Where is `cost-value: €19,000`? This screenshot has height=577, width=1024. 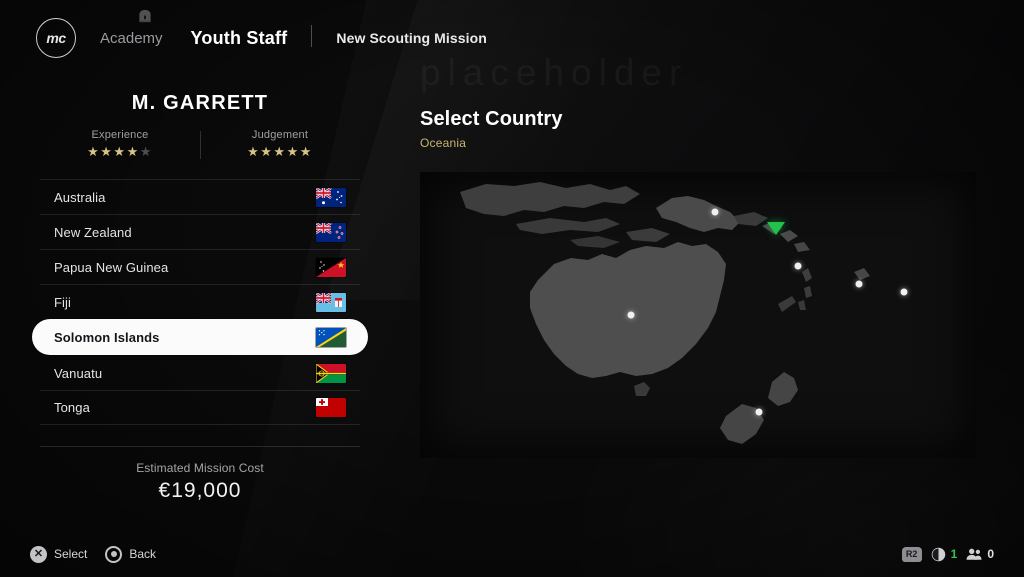 cost-value: €19,000 is located at coordinates (200, 490).